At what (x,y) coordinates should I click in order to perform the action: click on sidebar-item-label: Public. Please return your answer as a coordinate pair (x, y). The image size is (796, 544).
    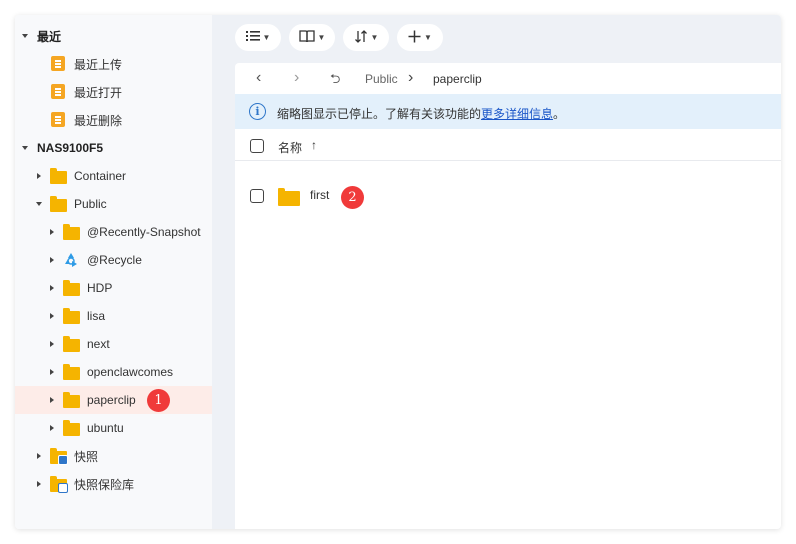
    Looking at the image, I should click on (90, 204).